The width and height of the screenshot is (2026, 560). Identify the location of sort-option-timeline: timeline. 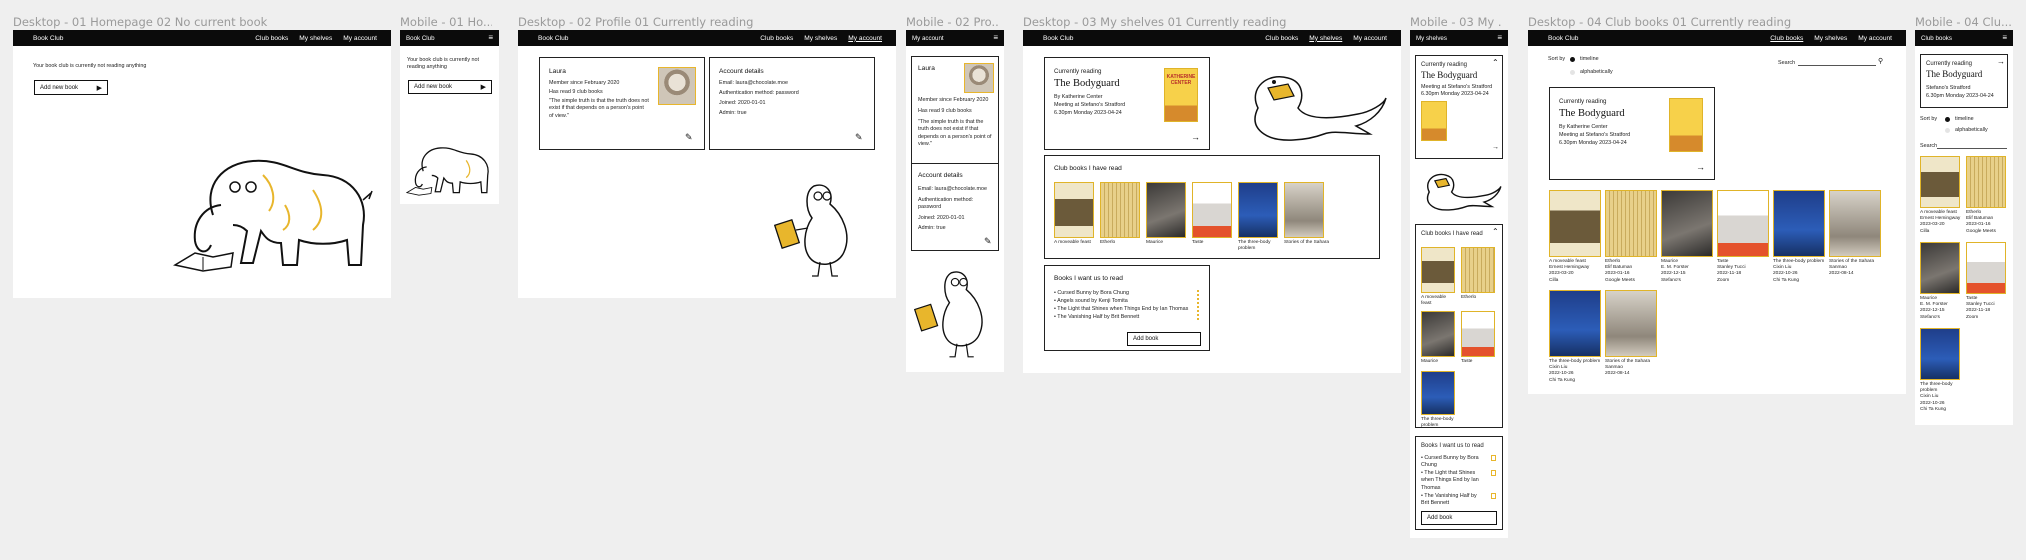
(1589, 59).